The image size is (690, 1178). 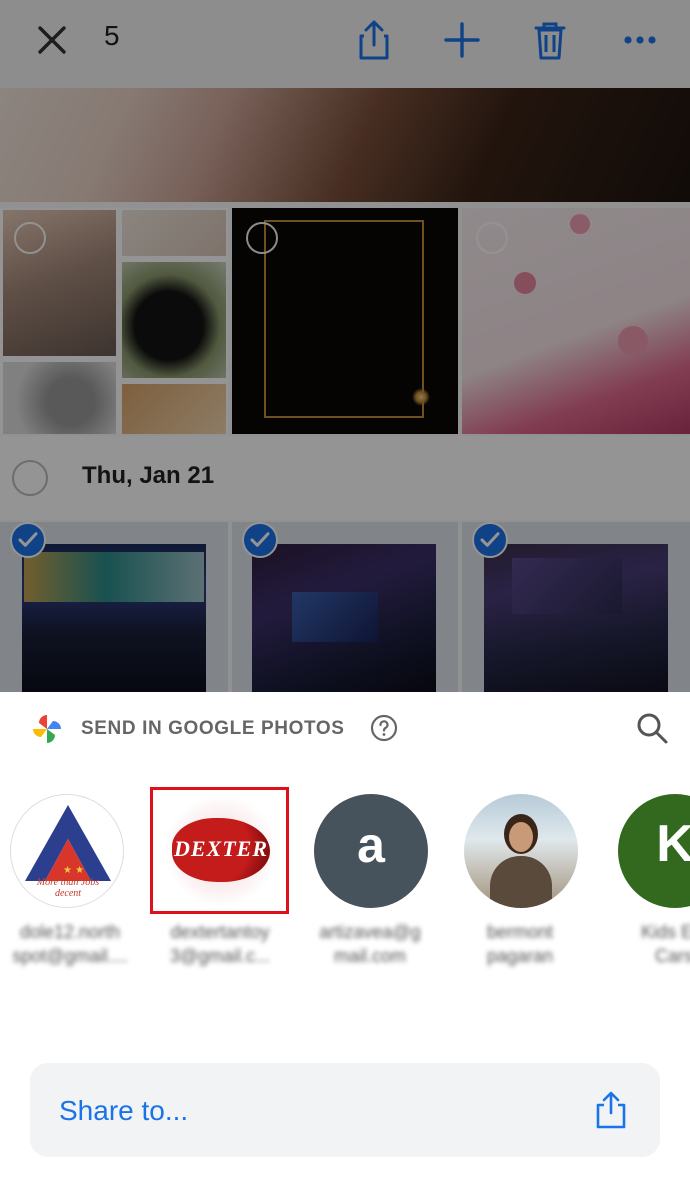 I want to click on contact-name: Kids Ele Cars, so click(x=665, y=944).